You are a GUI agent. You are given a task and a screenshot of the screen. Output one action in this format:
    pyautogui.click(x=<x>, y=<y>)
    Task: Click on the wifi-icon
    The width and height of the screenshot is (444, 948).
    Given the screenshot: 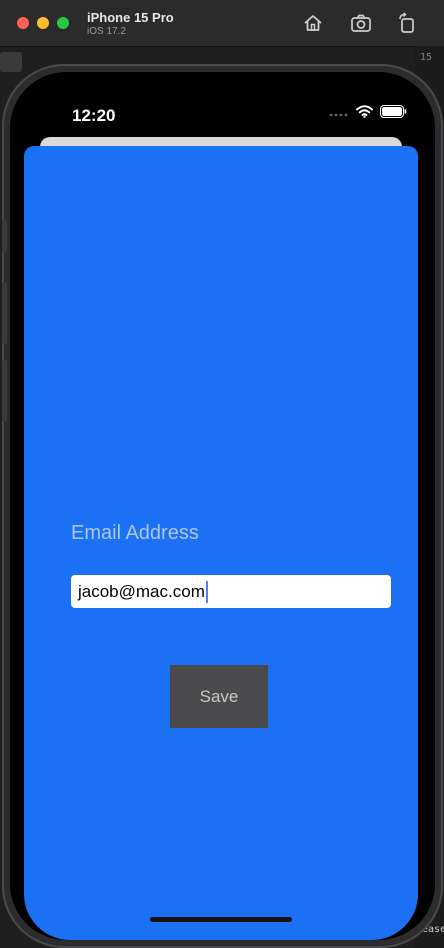 What is the action you would take?
    pyautogui.click(x=364, y=114)
    